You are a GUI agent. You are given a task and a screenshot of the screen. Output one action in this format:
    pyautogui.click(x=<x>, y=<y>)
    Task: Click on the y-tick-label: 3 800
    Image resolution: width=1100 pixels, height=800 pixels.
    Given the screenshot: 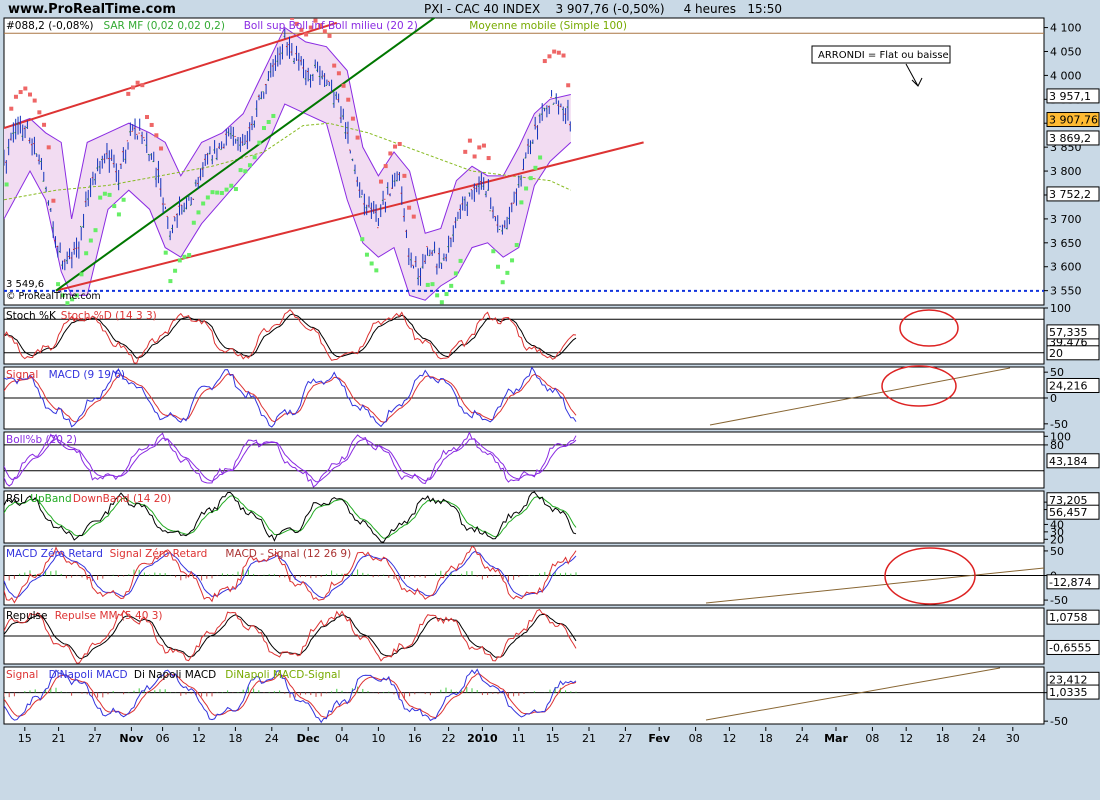 What is the action you would take?
    pyautogui.click(x=1066, y=171)
    